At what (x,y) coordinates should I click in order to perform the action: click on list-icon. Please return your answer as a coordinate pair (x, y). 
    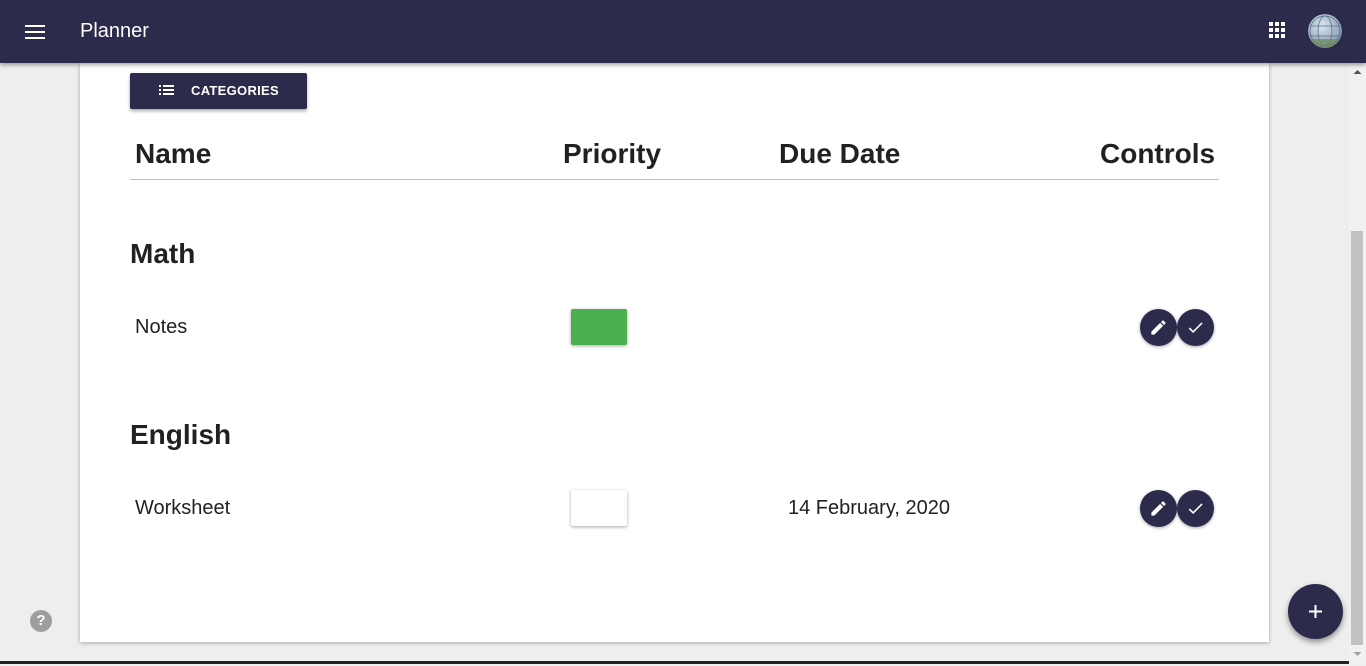
    Looking at the image, I should click on (167, 91).